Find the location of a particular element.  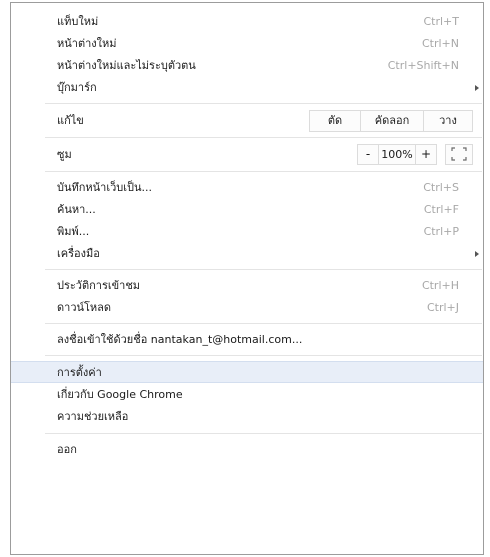

copy-button: คัดลอก is located at coordinates (391, 121).